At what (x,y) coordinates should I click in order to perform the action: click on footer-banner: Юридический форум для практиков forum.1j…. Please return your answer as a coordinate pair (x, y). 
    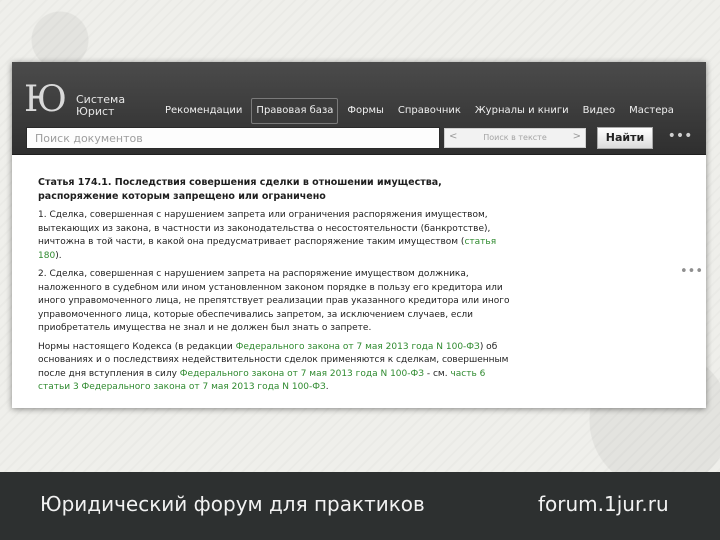
    Looking at the image, I should click on (360, 506).